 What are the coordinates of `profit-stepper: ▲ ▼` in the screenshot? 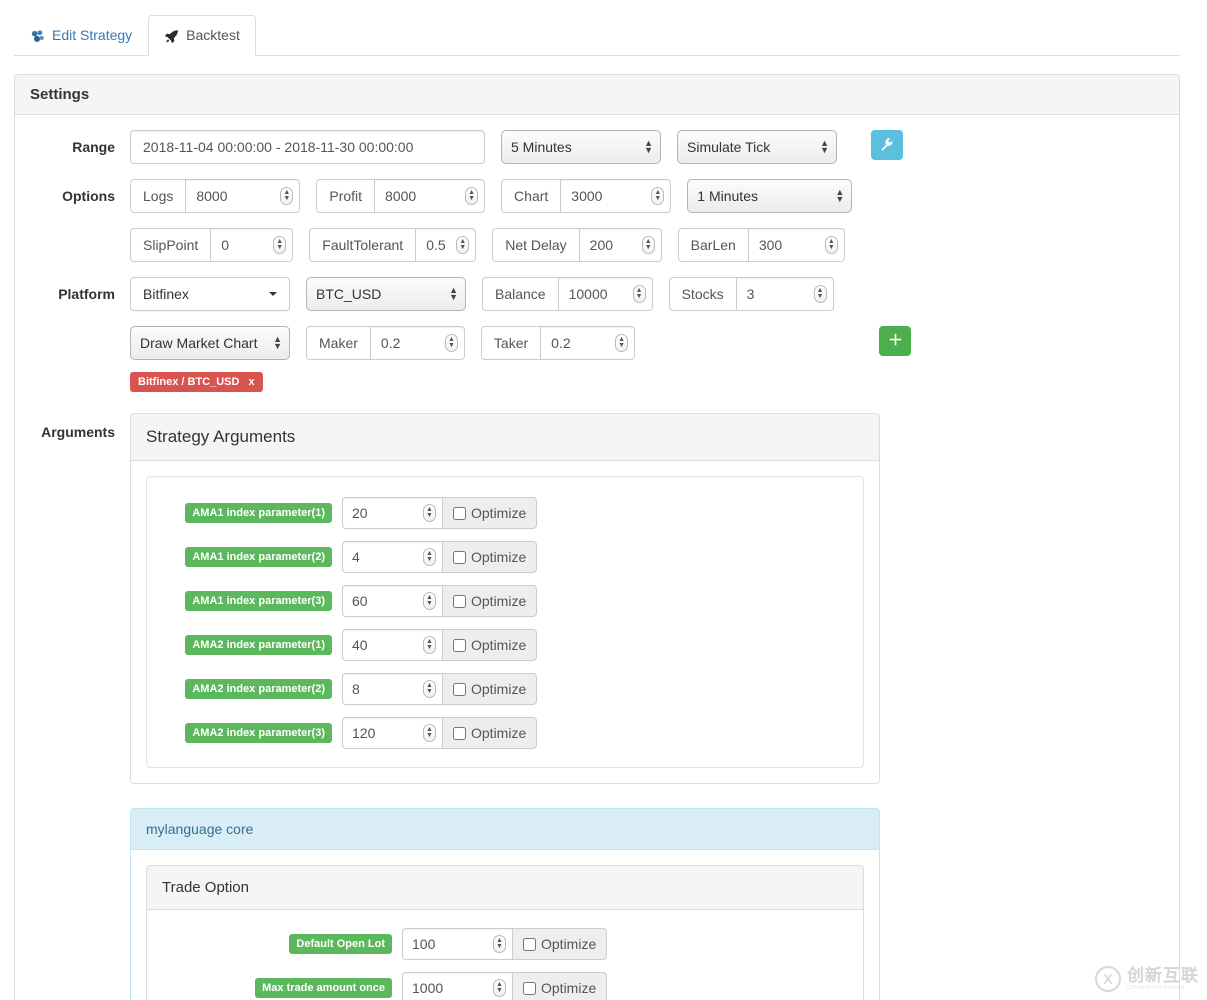 It's located at (472, 196).